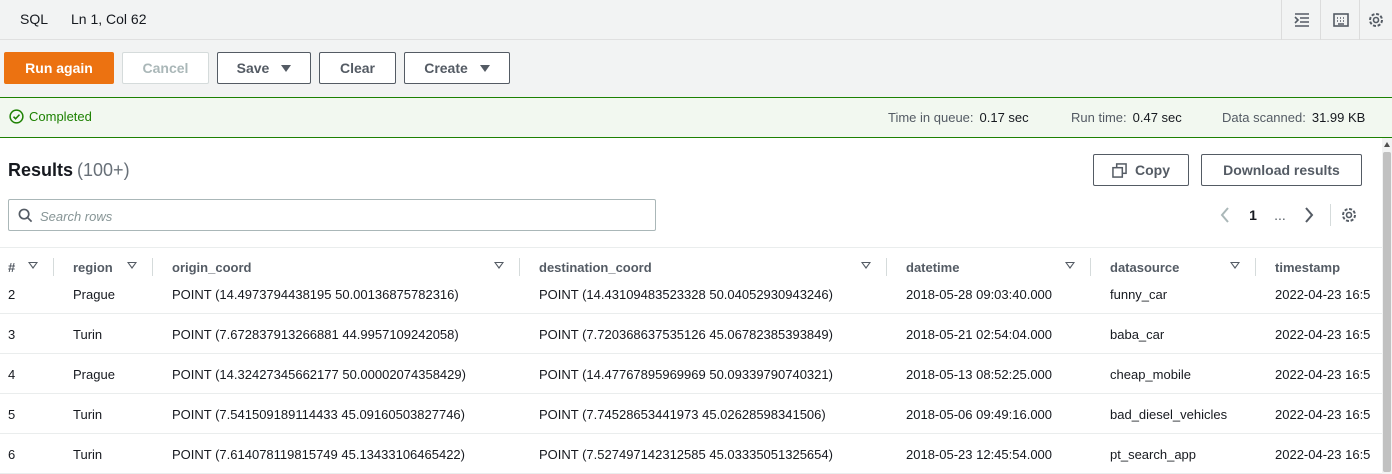 The image size is (1392, 474). I want to click on search-rows, so click(332, 215).